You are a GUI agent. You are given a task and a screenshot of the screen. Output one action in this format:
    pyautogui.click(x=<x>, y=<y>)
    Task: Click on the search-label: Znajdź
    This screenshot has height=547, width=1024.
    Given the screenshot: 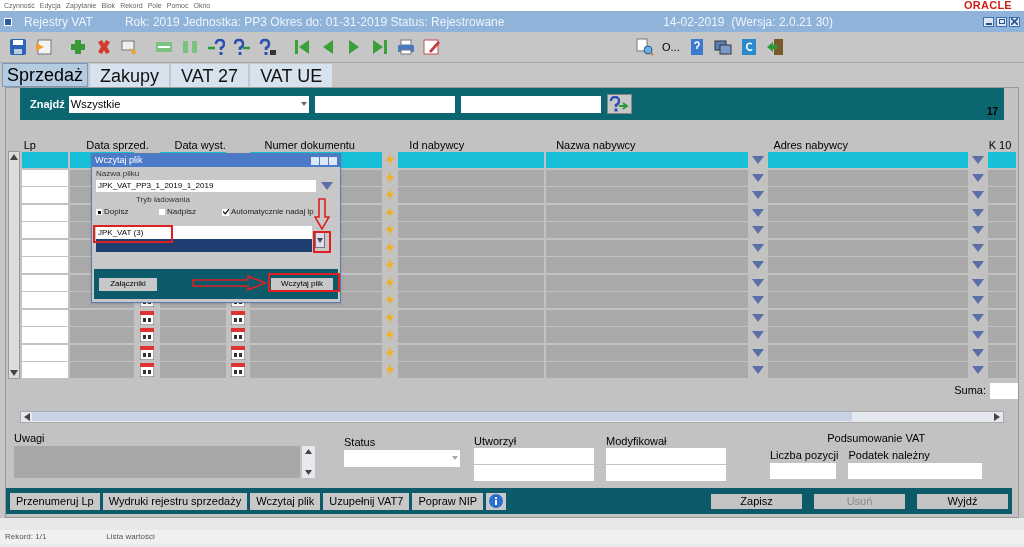 What is the action you would take?
    pyautogui.click(x=47, y=104)
    